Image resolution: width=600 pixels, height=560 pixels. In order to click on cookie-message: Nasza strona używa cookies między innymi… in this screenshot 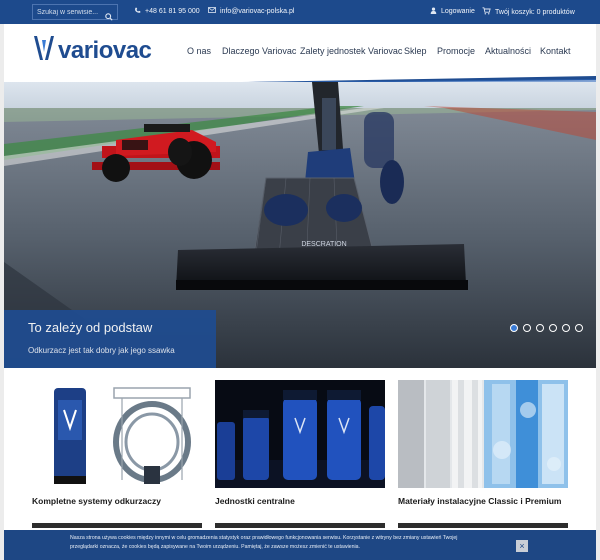, I will do `click(290, 543)`.